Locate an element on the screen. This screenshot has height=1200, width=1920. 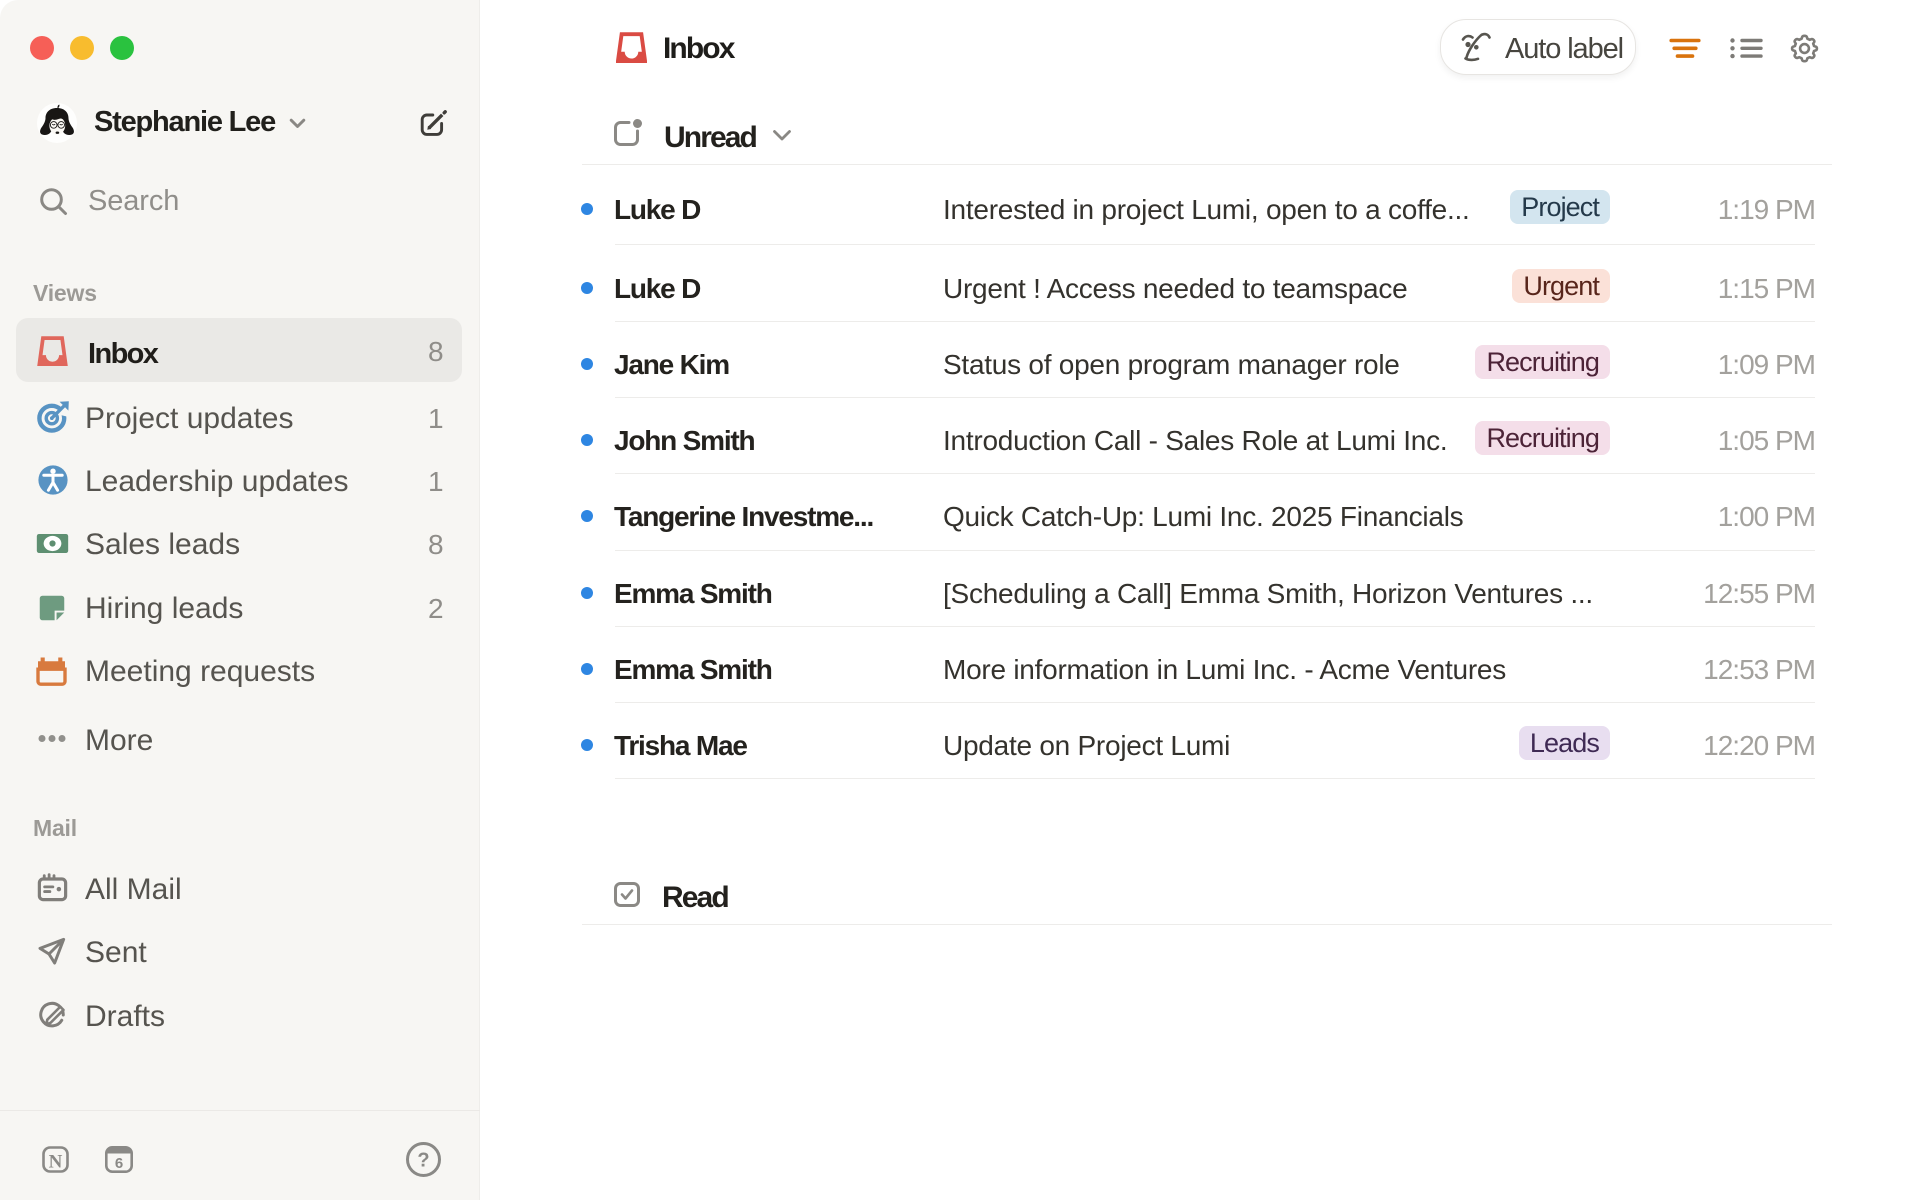
svg-text: 6 is located at coordinates (119, 1163).